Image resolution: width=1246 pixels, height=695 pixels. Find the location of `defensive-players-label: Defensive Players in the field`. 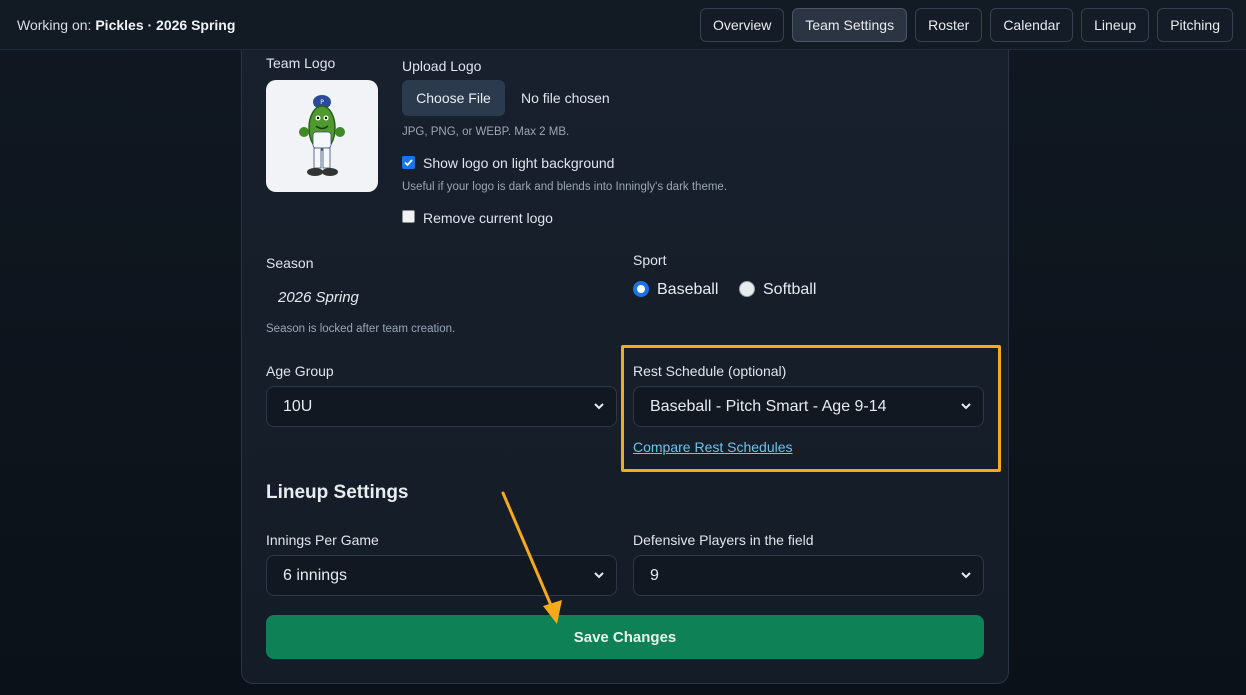

defensive-players-label: Defensive Players in the field is located at coordinates (723, 540).